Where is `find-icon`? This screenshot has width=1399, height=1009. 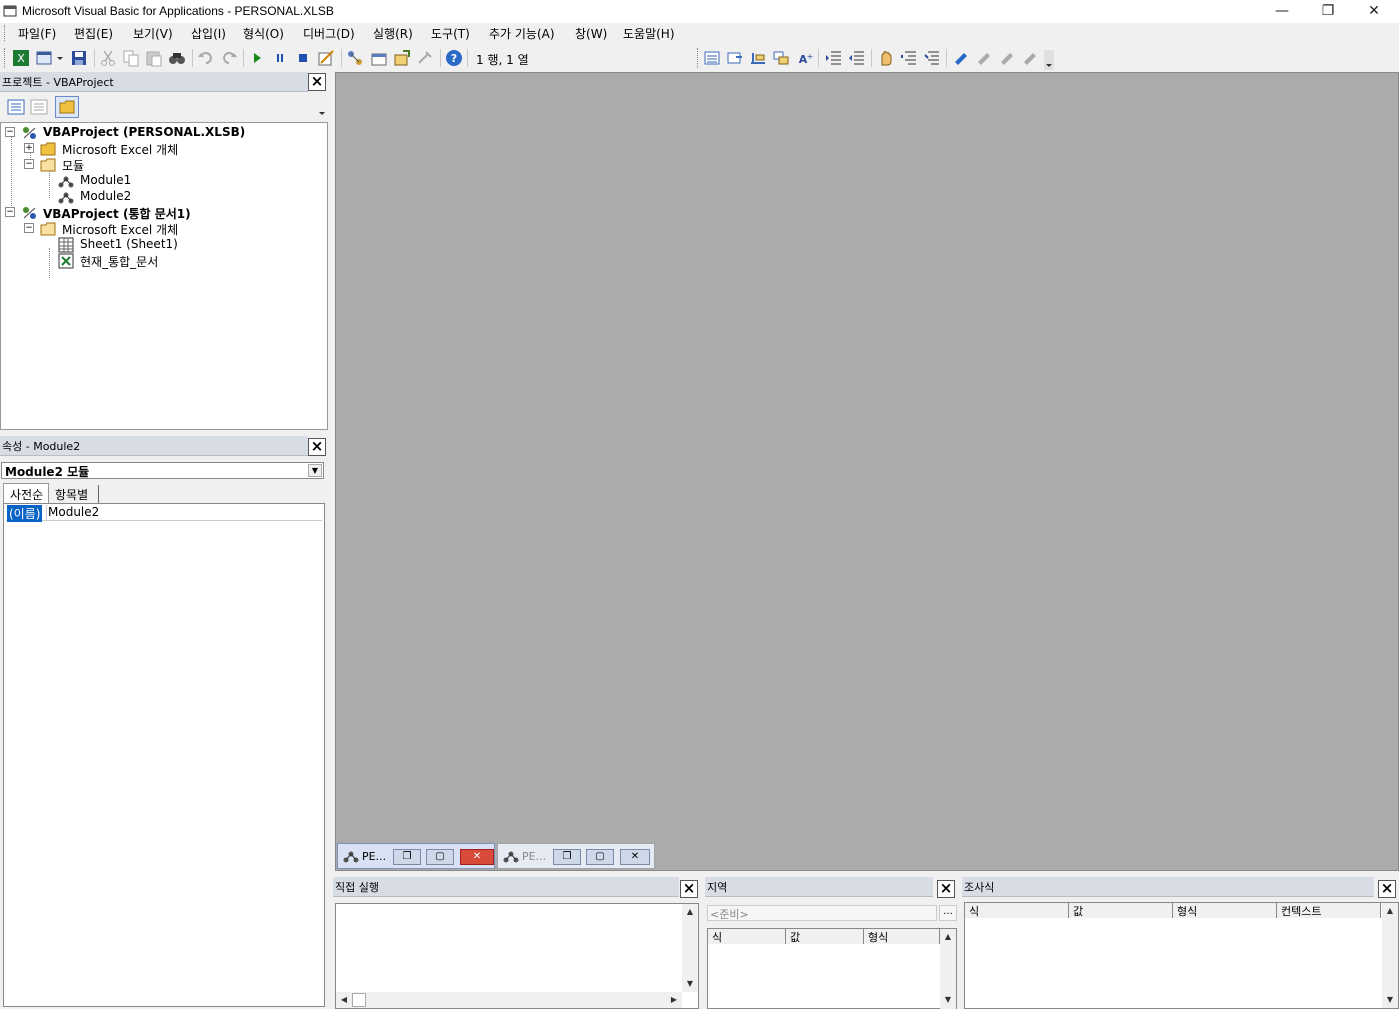
find-icon is located at coordinates (177, 58).